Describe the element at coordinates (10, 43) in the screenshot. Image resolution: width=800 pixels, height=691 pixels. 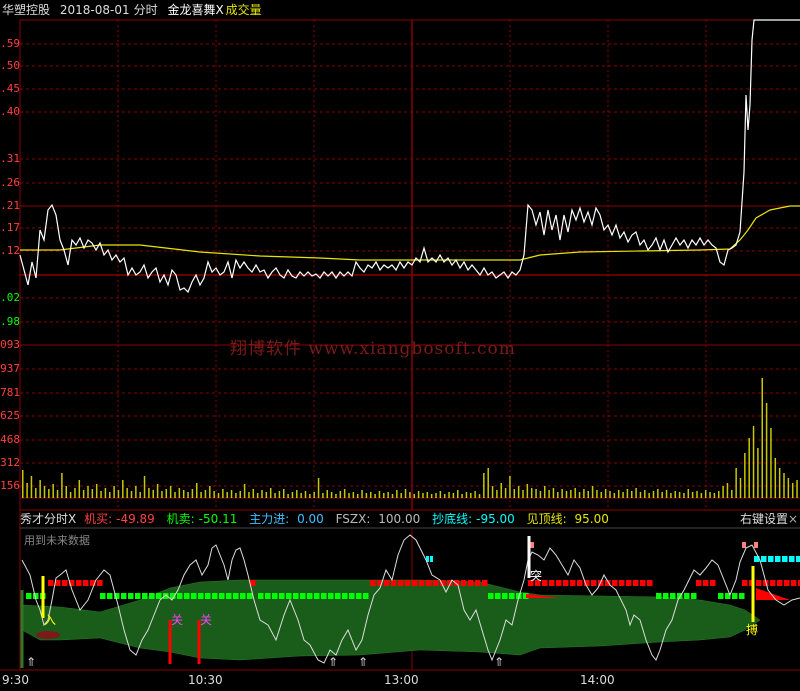
I see `price-tick: .59` at that location.